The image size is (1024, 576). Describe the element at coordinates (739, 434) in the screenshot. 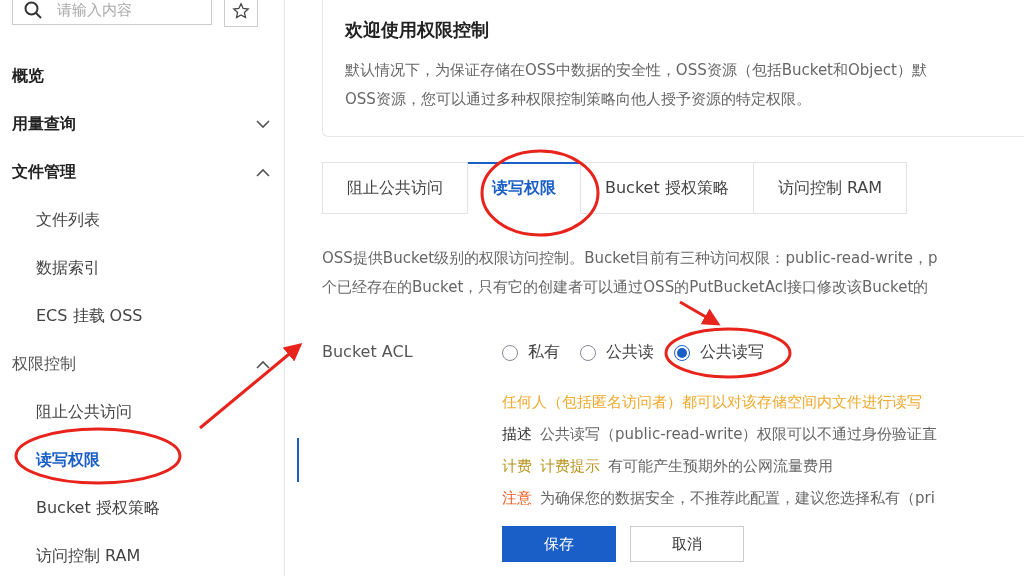

I see `note-text: 公共读写（public-read-write）权限可以不通过身份验证直` at that location.